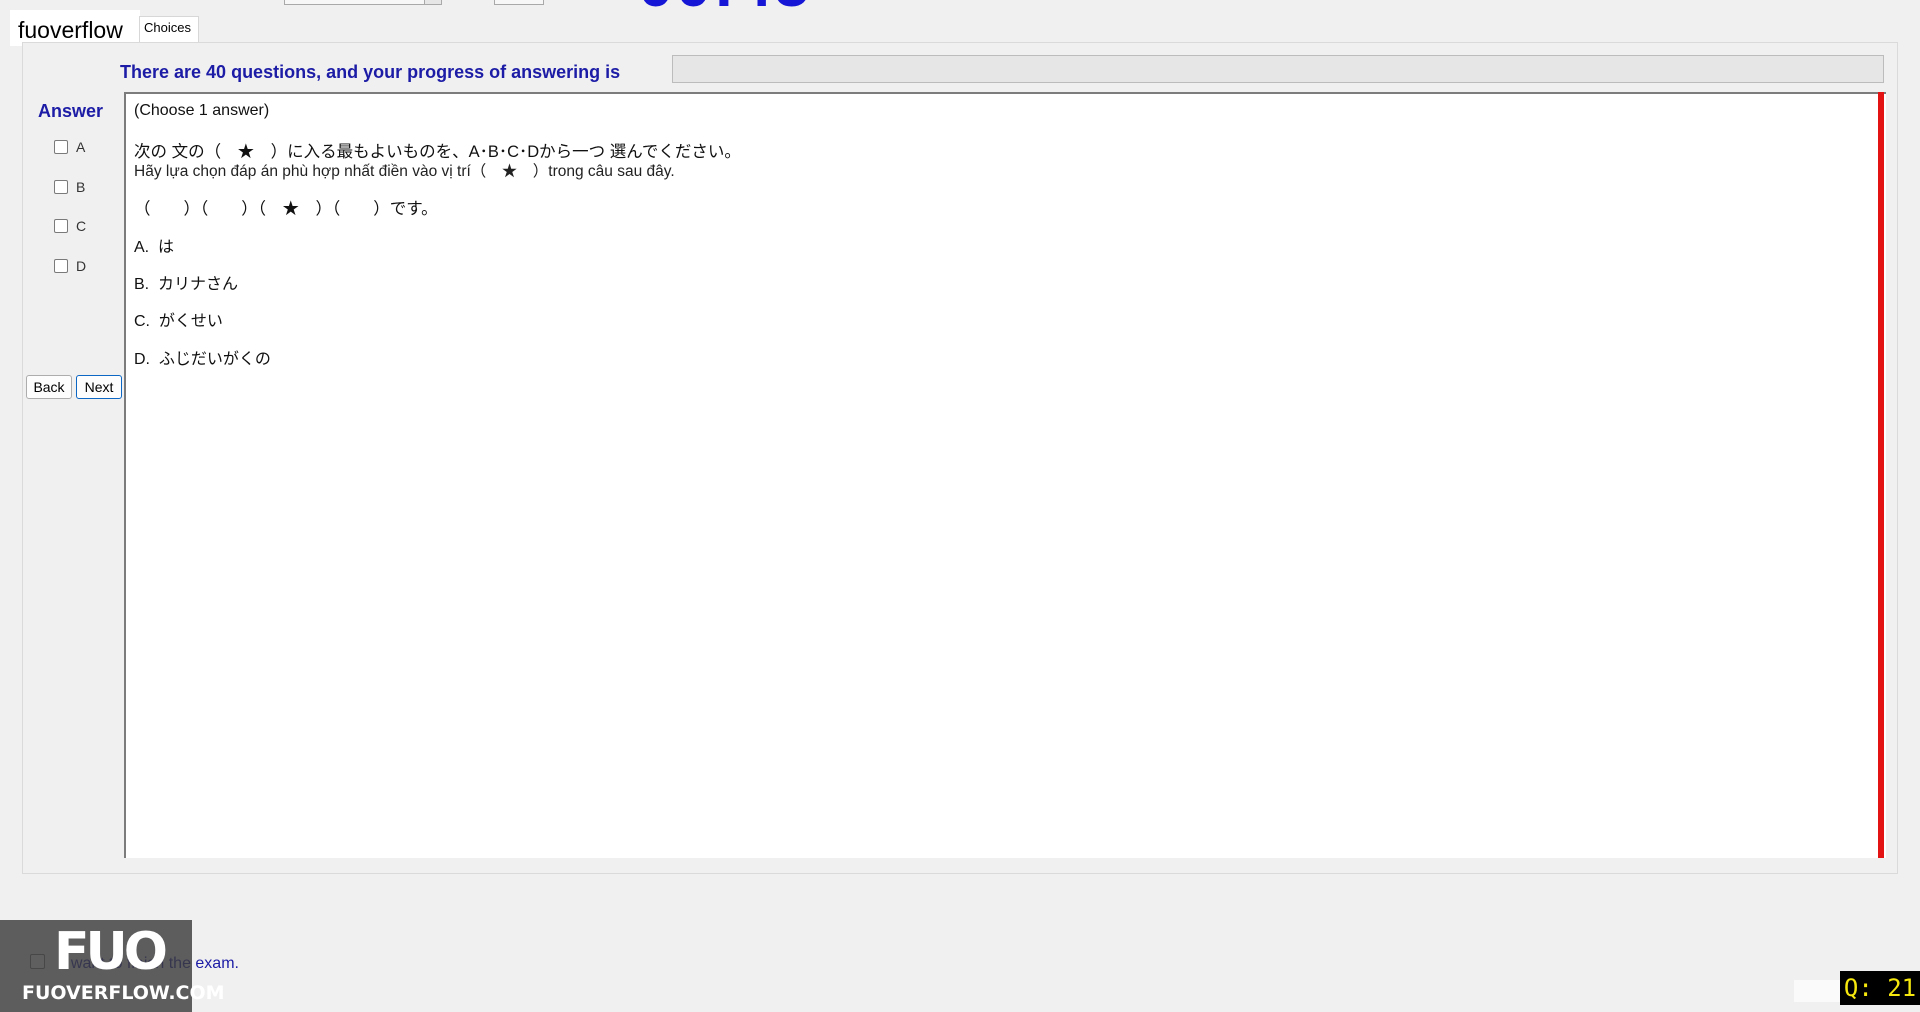 The width and height of the screenshot is (1920, 1012). I want to click on answer-option-label: B, so click(81, 187).